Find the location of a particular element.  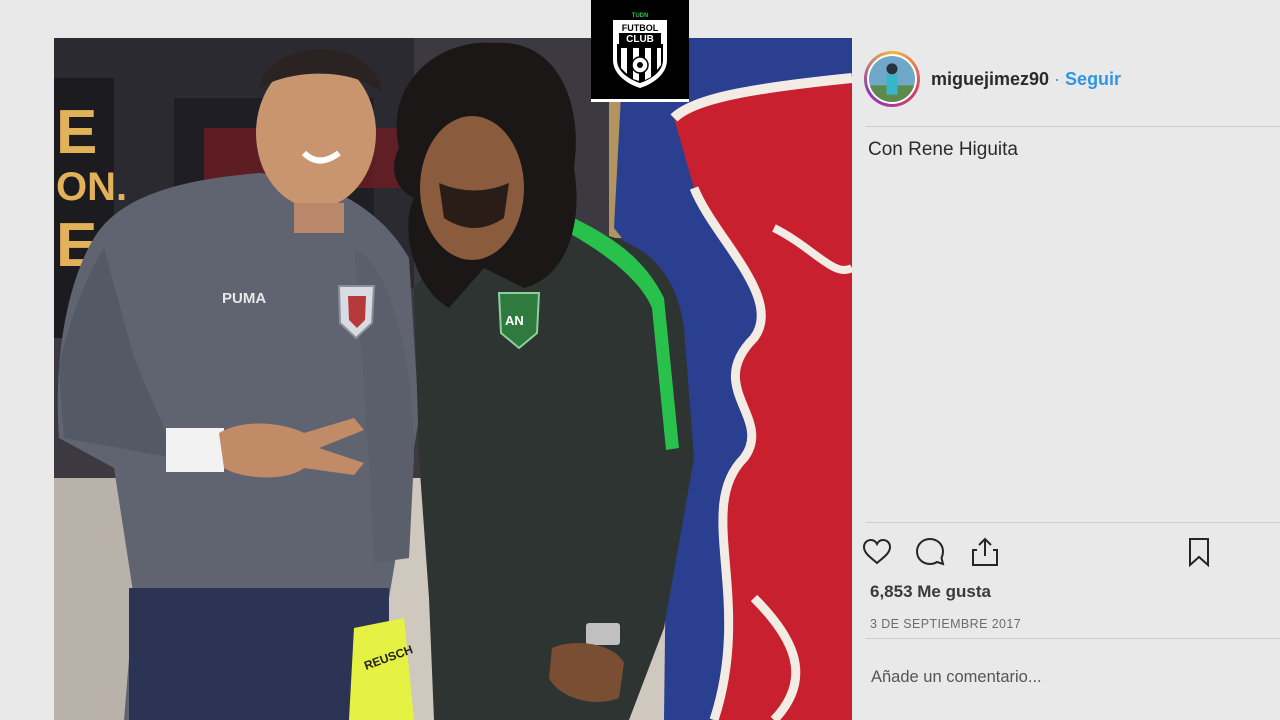

avatar is located at coordinates (892, 79).